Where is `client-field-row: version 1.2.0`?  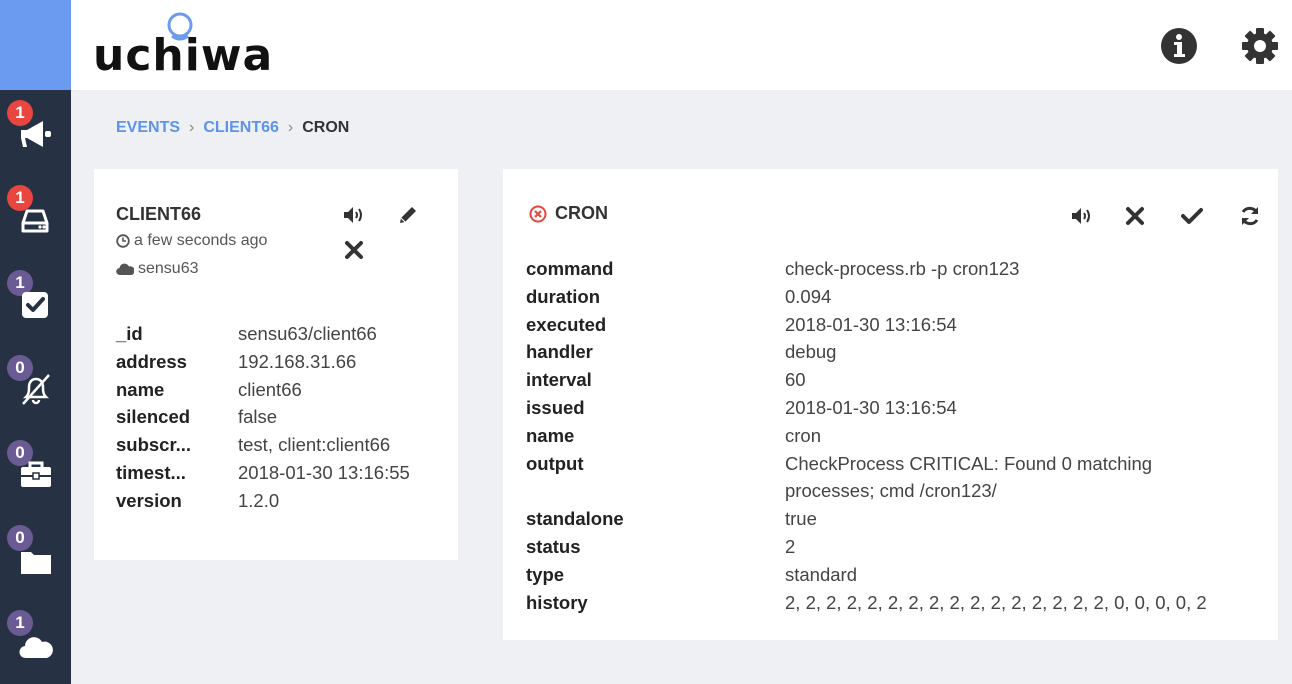 client-field-row: version 1.2.0 is located at coordinates (263, 501).